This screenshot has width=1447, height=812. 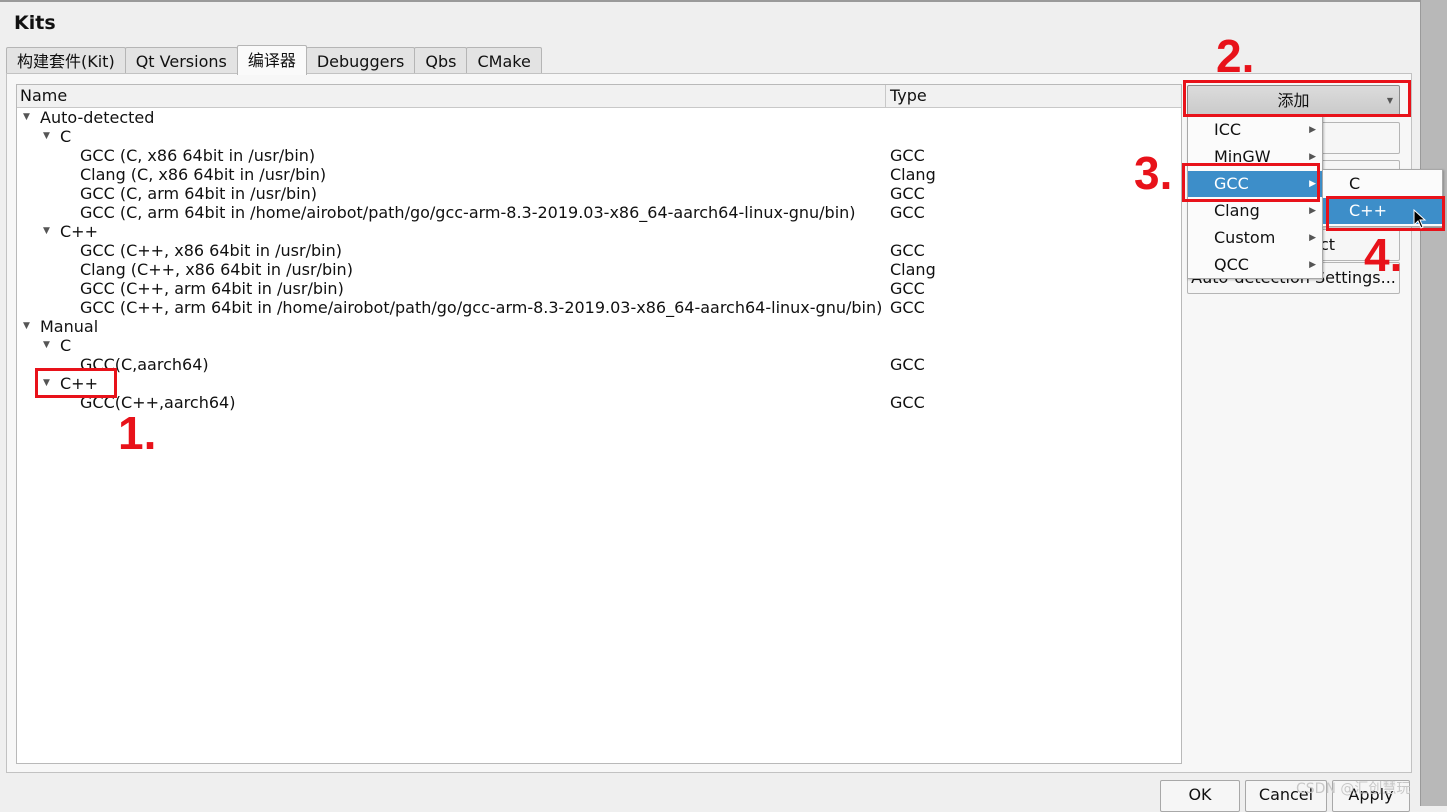 I want to click on highlight-box-step2, so click(x=1297, y=98).